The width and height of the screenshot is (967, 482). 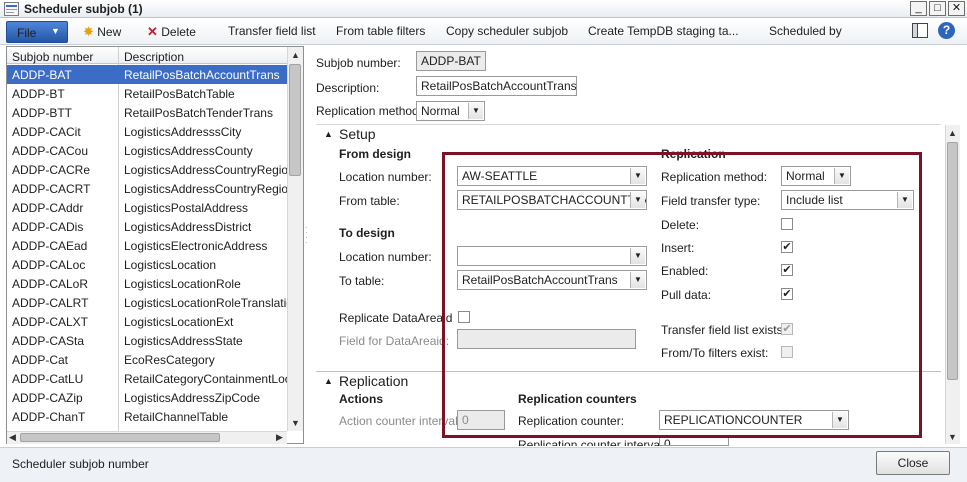 I want to click on replication-counter-interval-label: Replication counter interval:, so click(x=592, y=442).